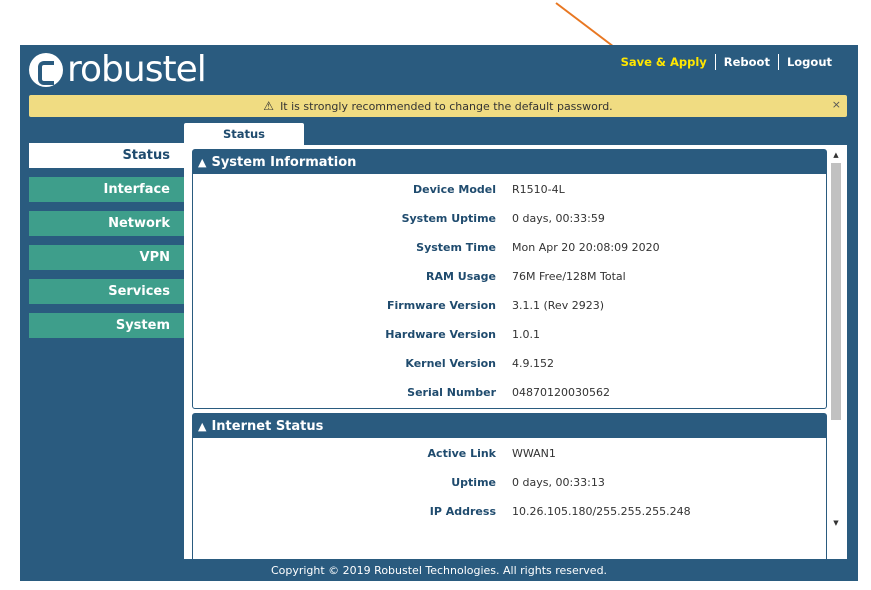 The width and height of the screenshot is (871, 590). Describe the element at coordinates (558, 305) in the screenshot. I see `info-value: 3.1.1 (Rev 2923)` at that location.